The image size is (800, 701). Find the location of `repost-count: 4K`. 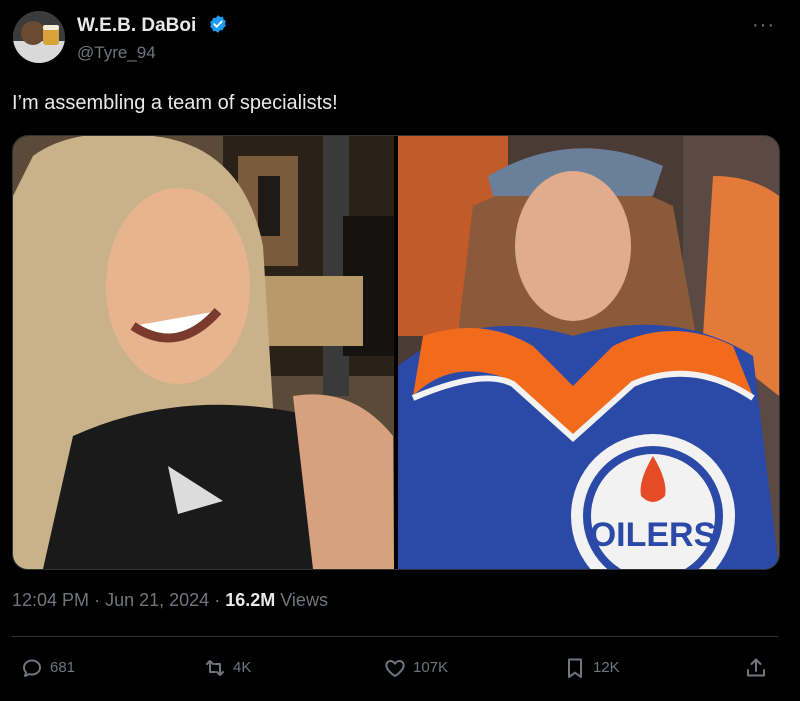

repost-count: 4K is located at coordinates (242, 667).